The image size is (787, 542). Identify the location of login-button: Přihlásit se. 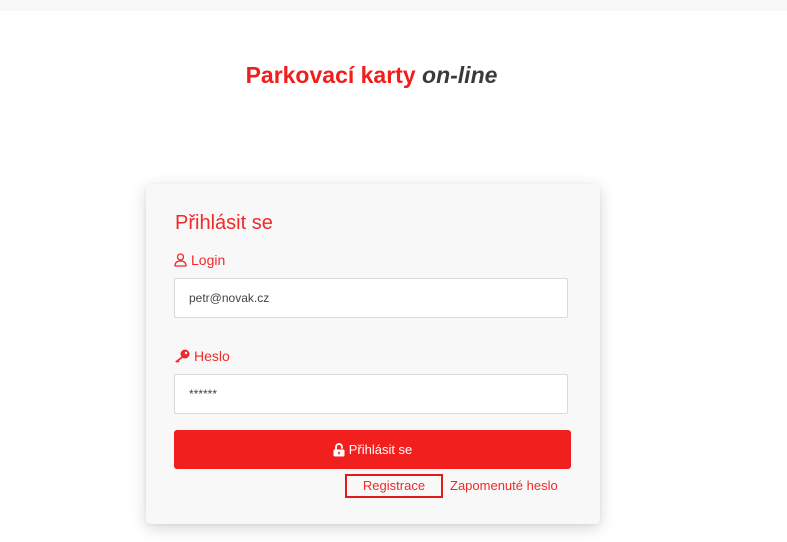
(372, 449).